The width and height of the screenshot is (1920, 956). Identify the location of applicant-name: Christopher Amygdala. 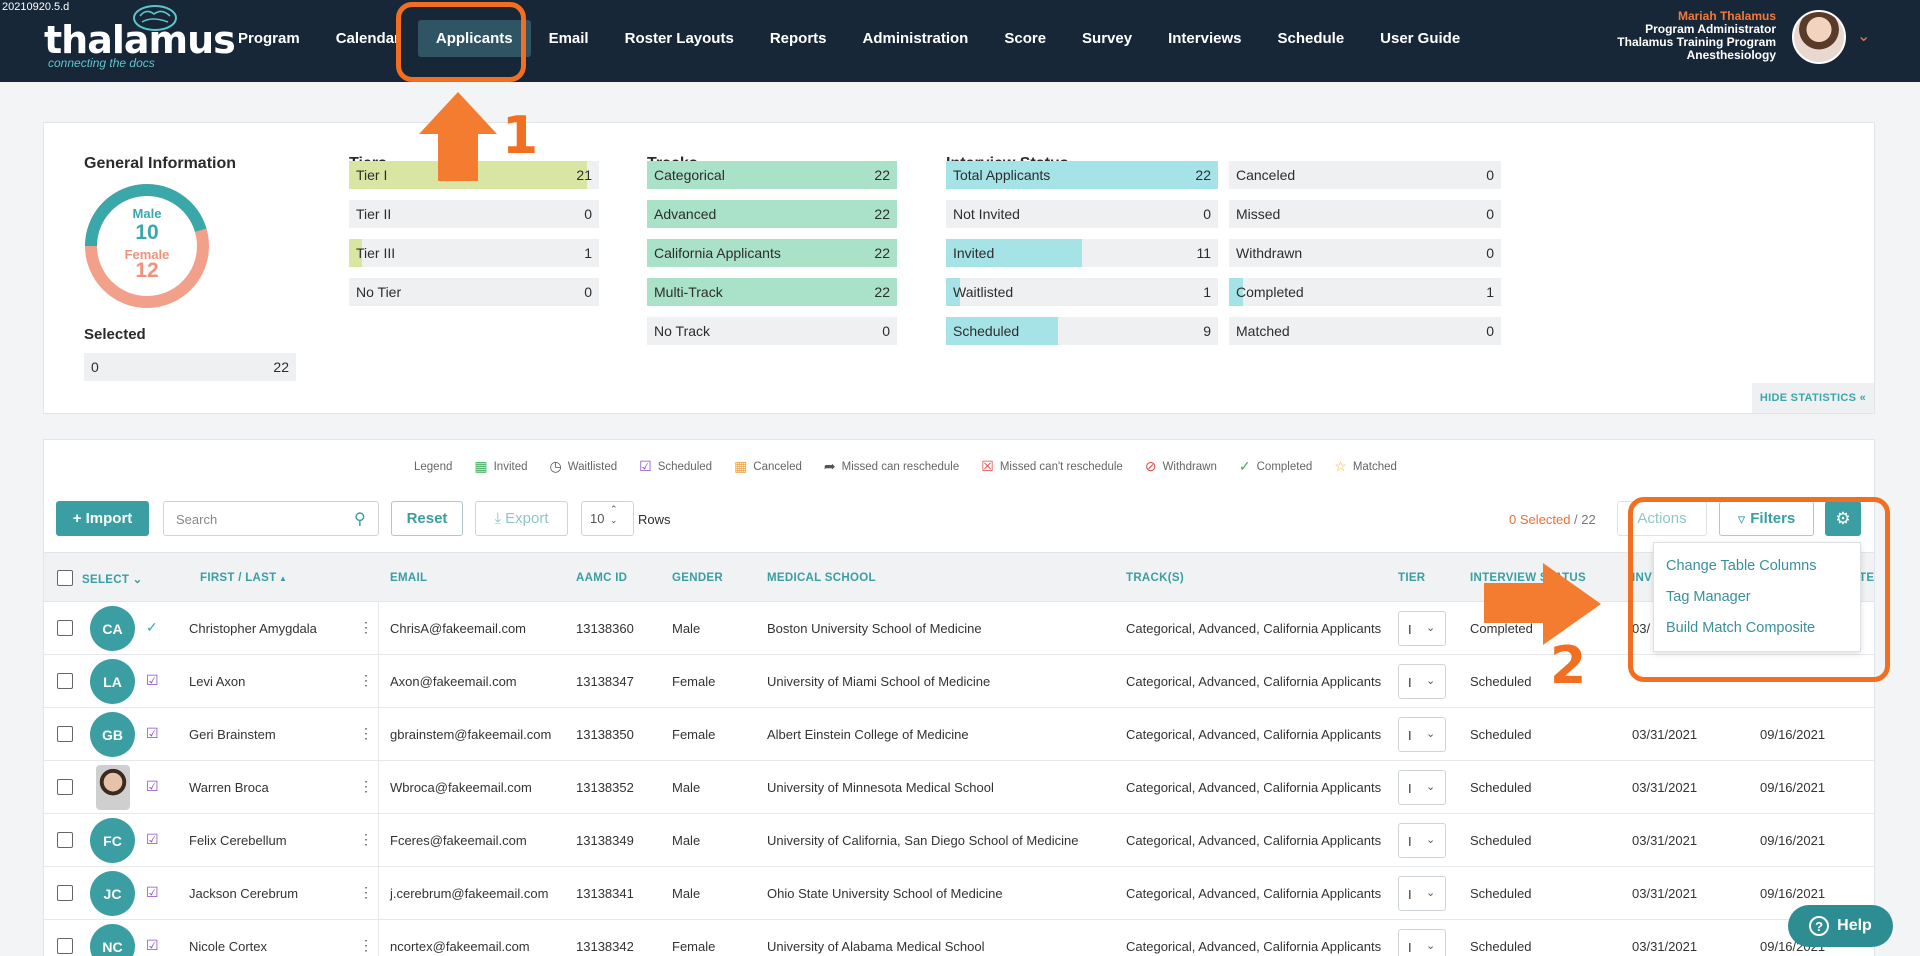
(253, 628).